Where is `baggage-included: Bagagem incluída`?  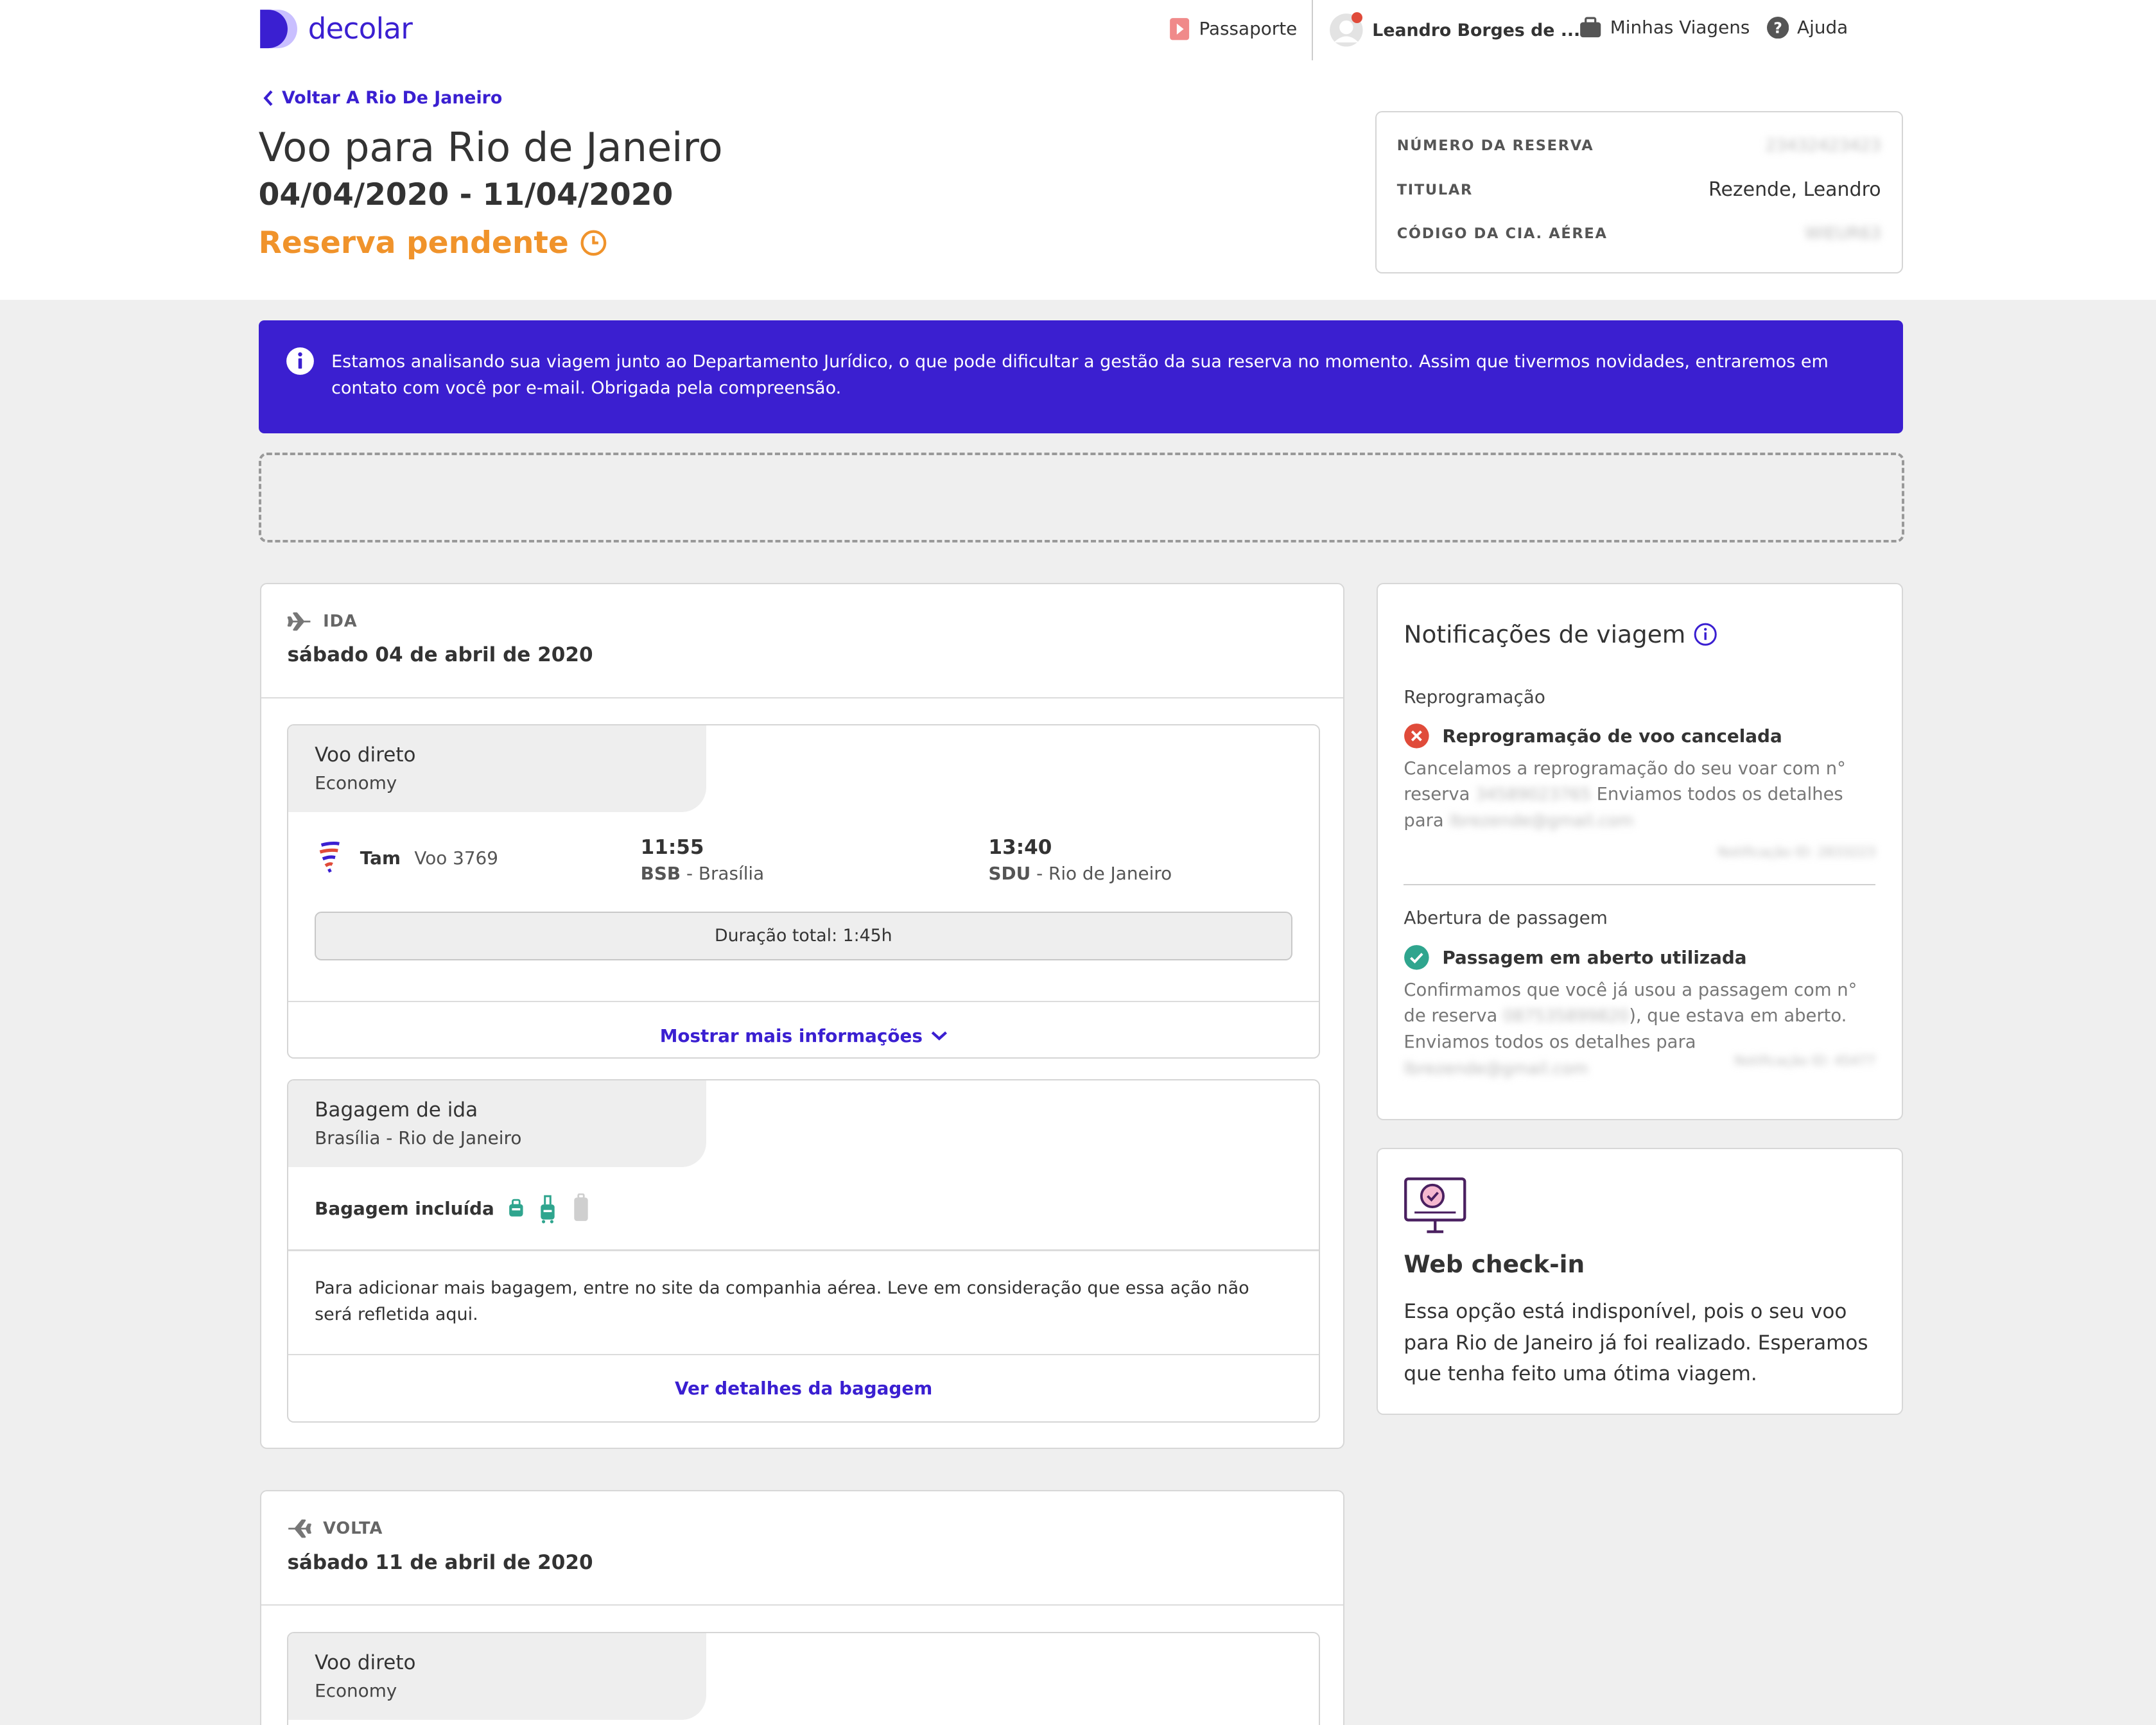 baggage-included: Bagagem incluída is located at coordinates (452, 1209).